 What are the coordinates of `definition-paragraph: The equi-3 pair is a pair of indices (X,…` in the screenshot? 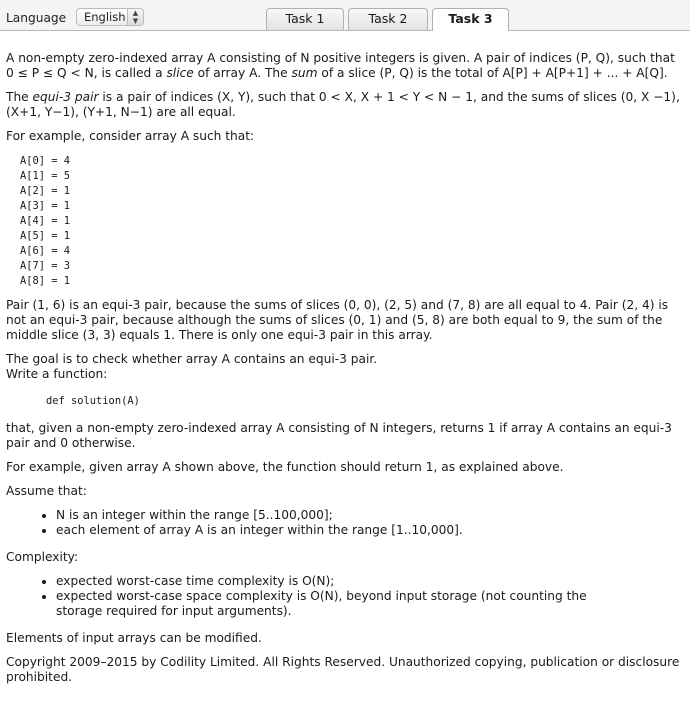 It's located at (345, 105).